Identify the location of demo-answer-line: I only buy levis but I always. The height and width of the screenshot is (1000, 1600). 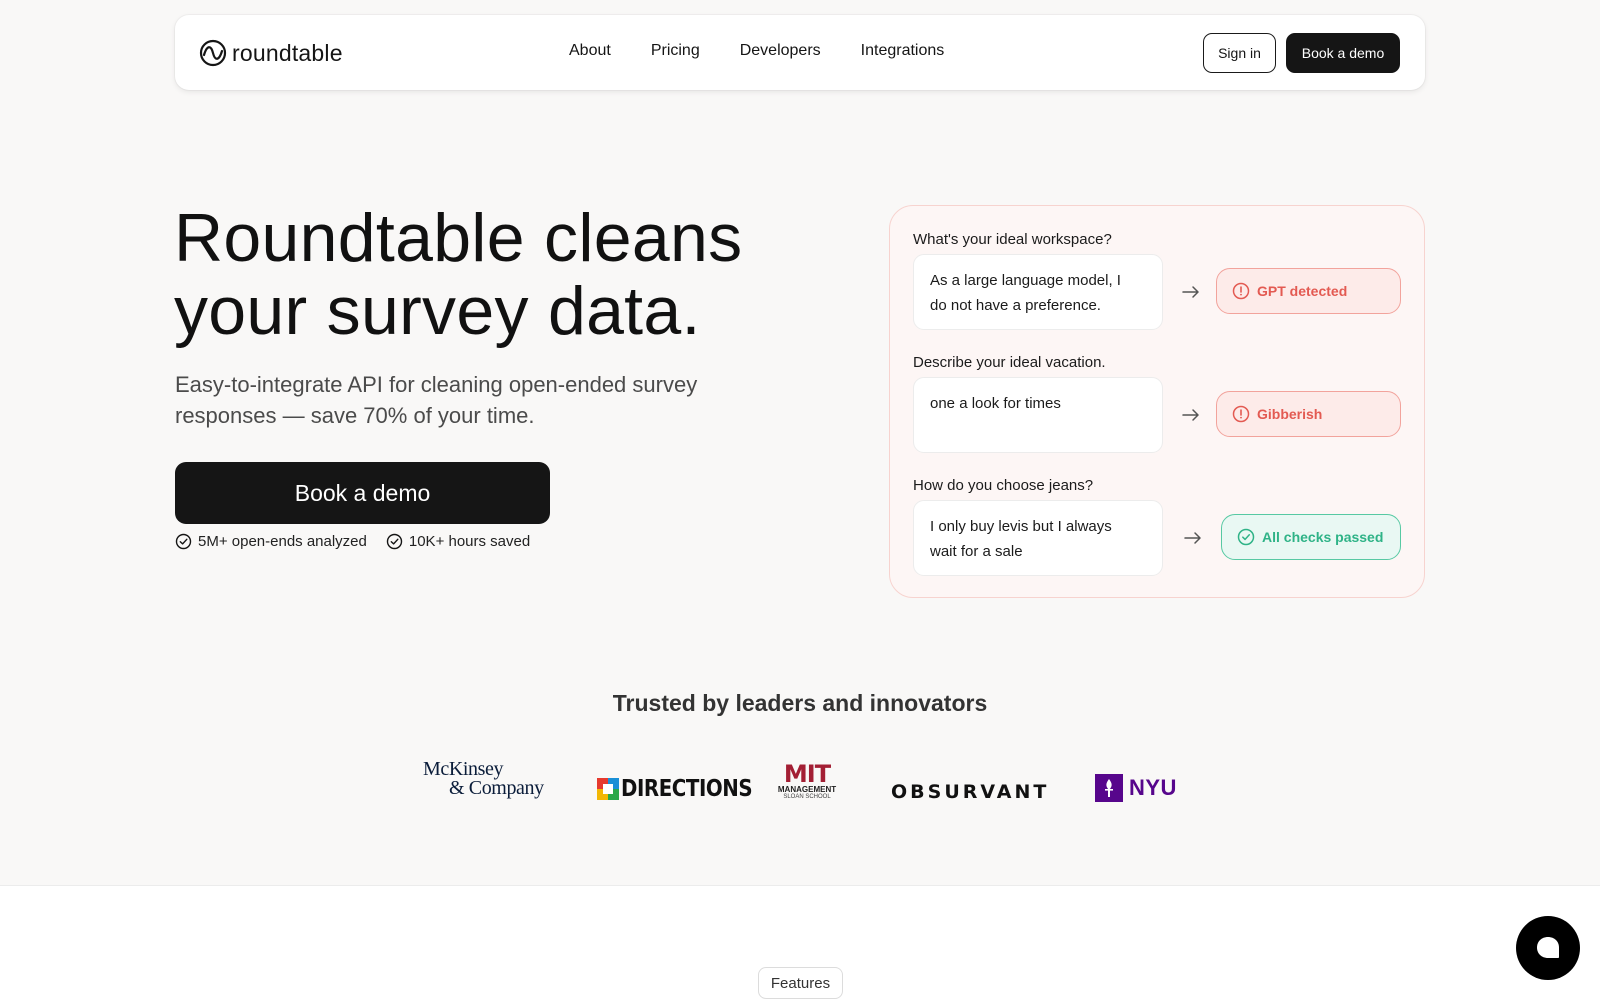
(1021, 526).